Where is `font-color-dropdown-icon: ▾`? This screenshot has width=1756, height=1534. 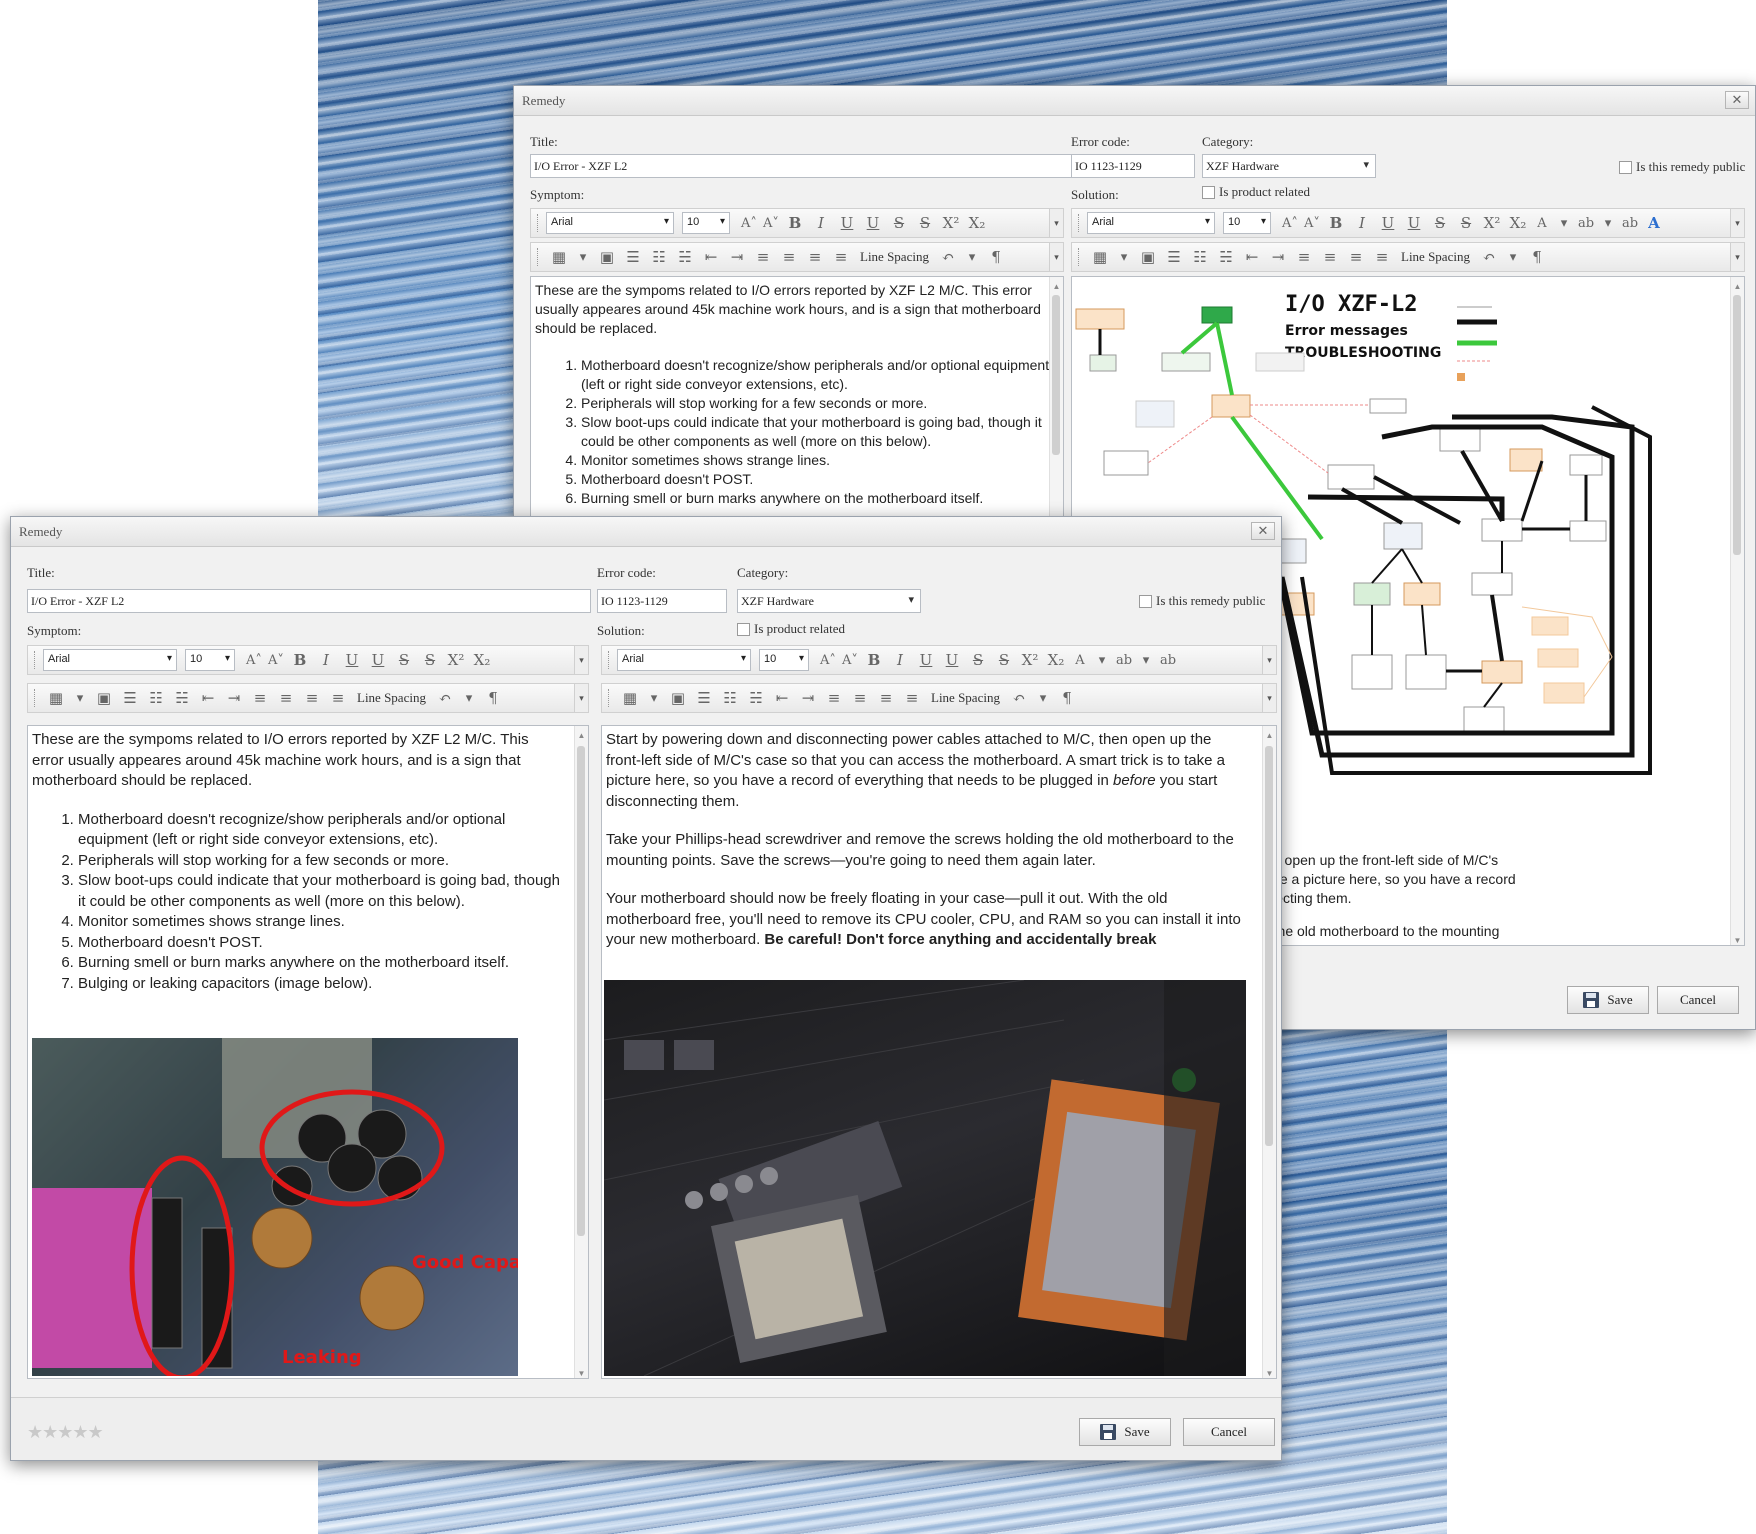
font-color-dropdown-icon: ▾ is located at coordinates (1102, 660).